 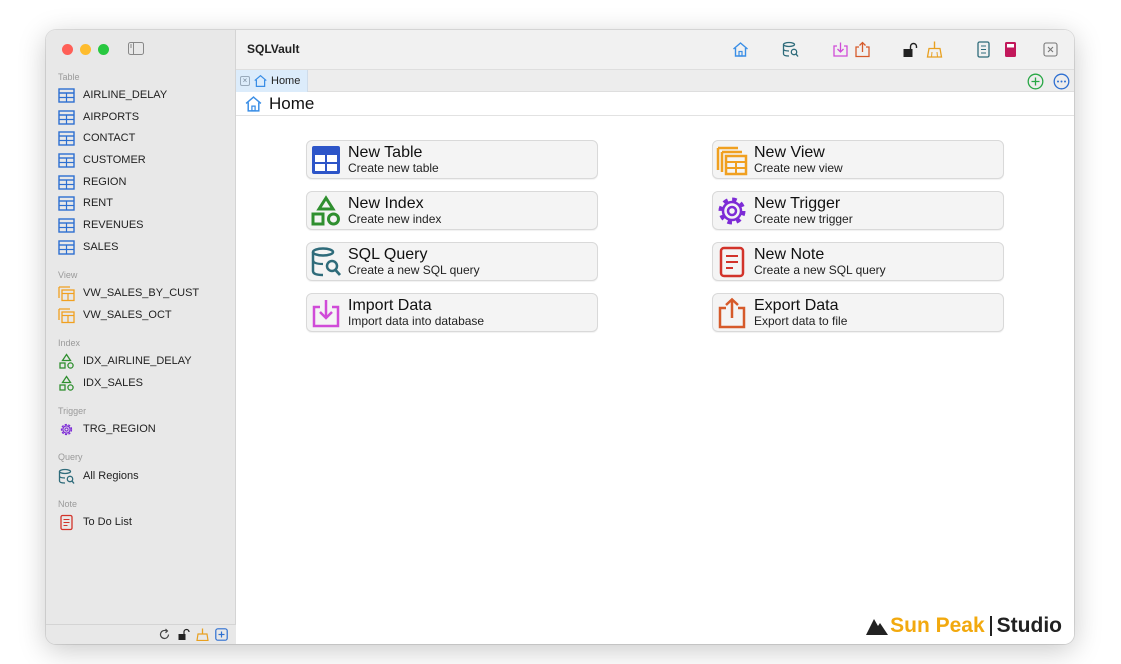 What do you see at coordinates (66, 293) in the screenshot?
I see `view-icon` at bounding box center [66, 293].